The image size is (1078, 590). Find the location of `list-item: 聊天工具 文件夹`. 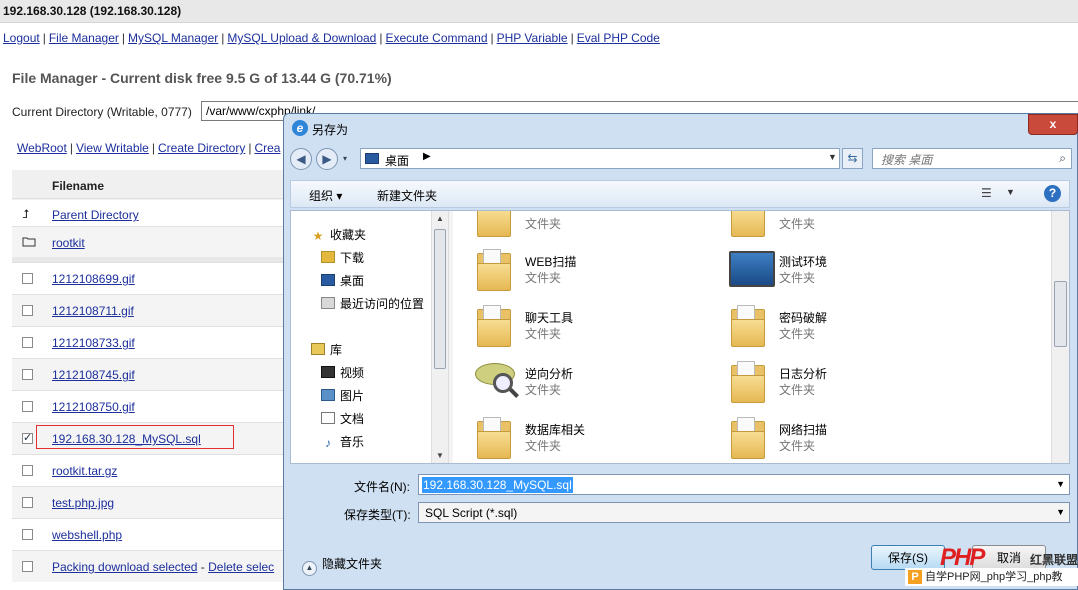

list-item: 聊天工具 文件夹 is located at coordinates (595, 327).